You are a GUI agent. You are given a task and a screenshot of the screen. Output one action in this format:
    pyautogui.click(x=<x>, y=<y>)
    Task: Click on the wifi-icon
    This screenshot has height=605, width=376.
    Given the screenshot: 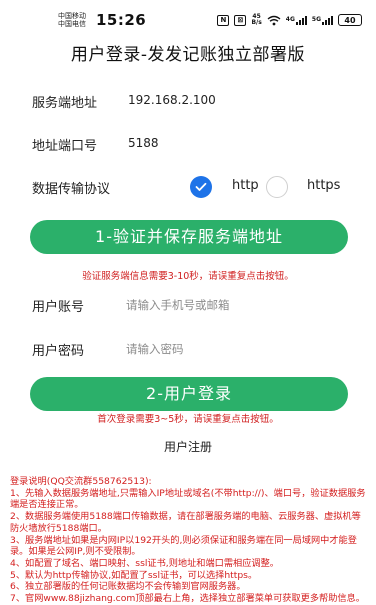 What is the action you would take?
    pyautogui.click(x=274, y=20)
    